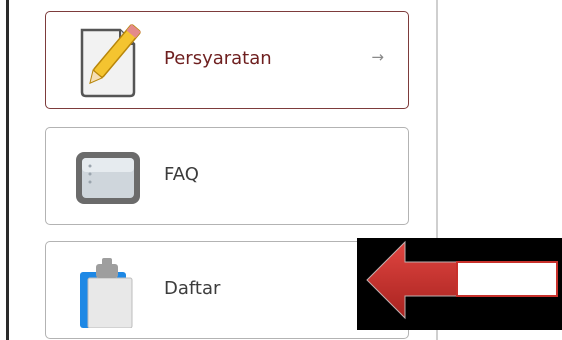 This screenshot has height=340, width=562. I want to click on red-arrow-icon, so click(462, 280).